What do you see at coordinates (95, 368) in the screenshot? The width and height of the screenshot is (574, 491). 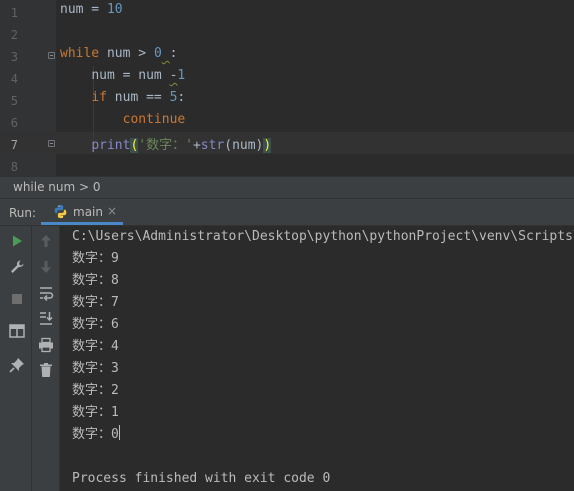 I see `console-line: 数字：3` at bounding box center [95, 368].